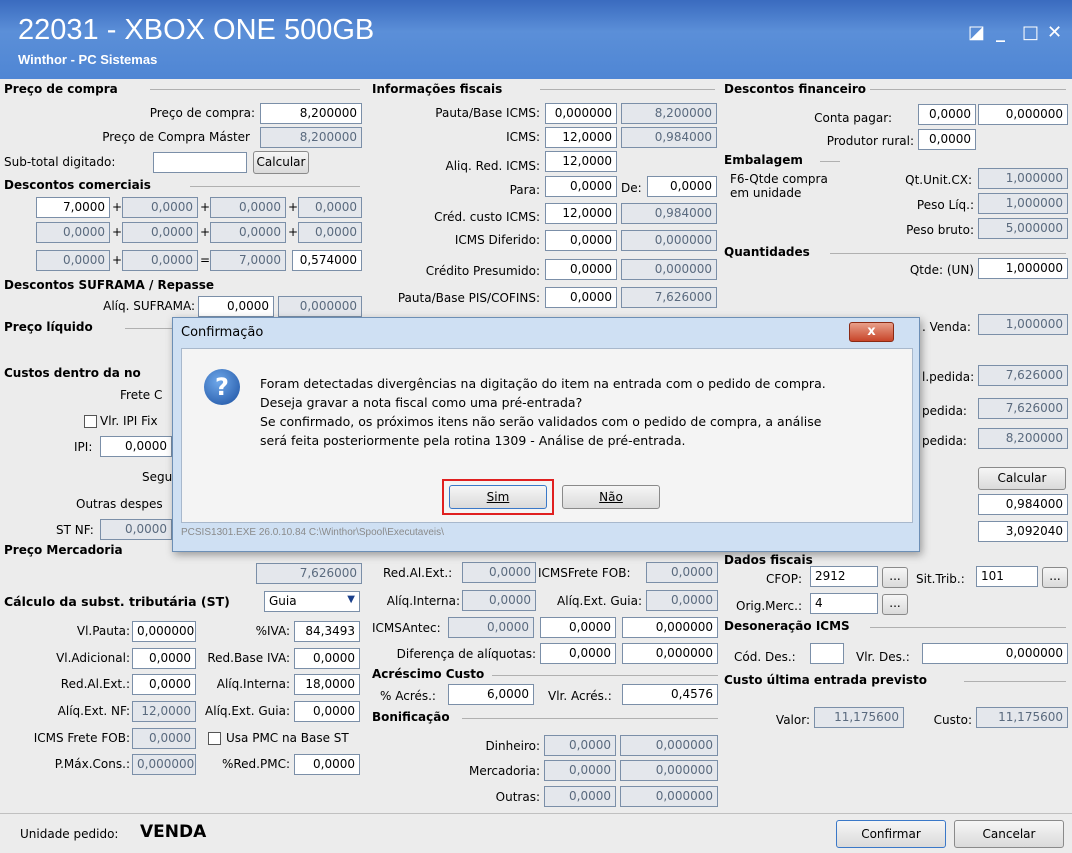 The image size is (1072, 853). I want to click on confirmar-button: Confirmar, so click(891, 834).